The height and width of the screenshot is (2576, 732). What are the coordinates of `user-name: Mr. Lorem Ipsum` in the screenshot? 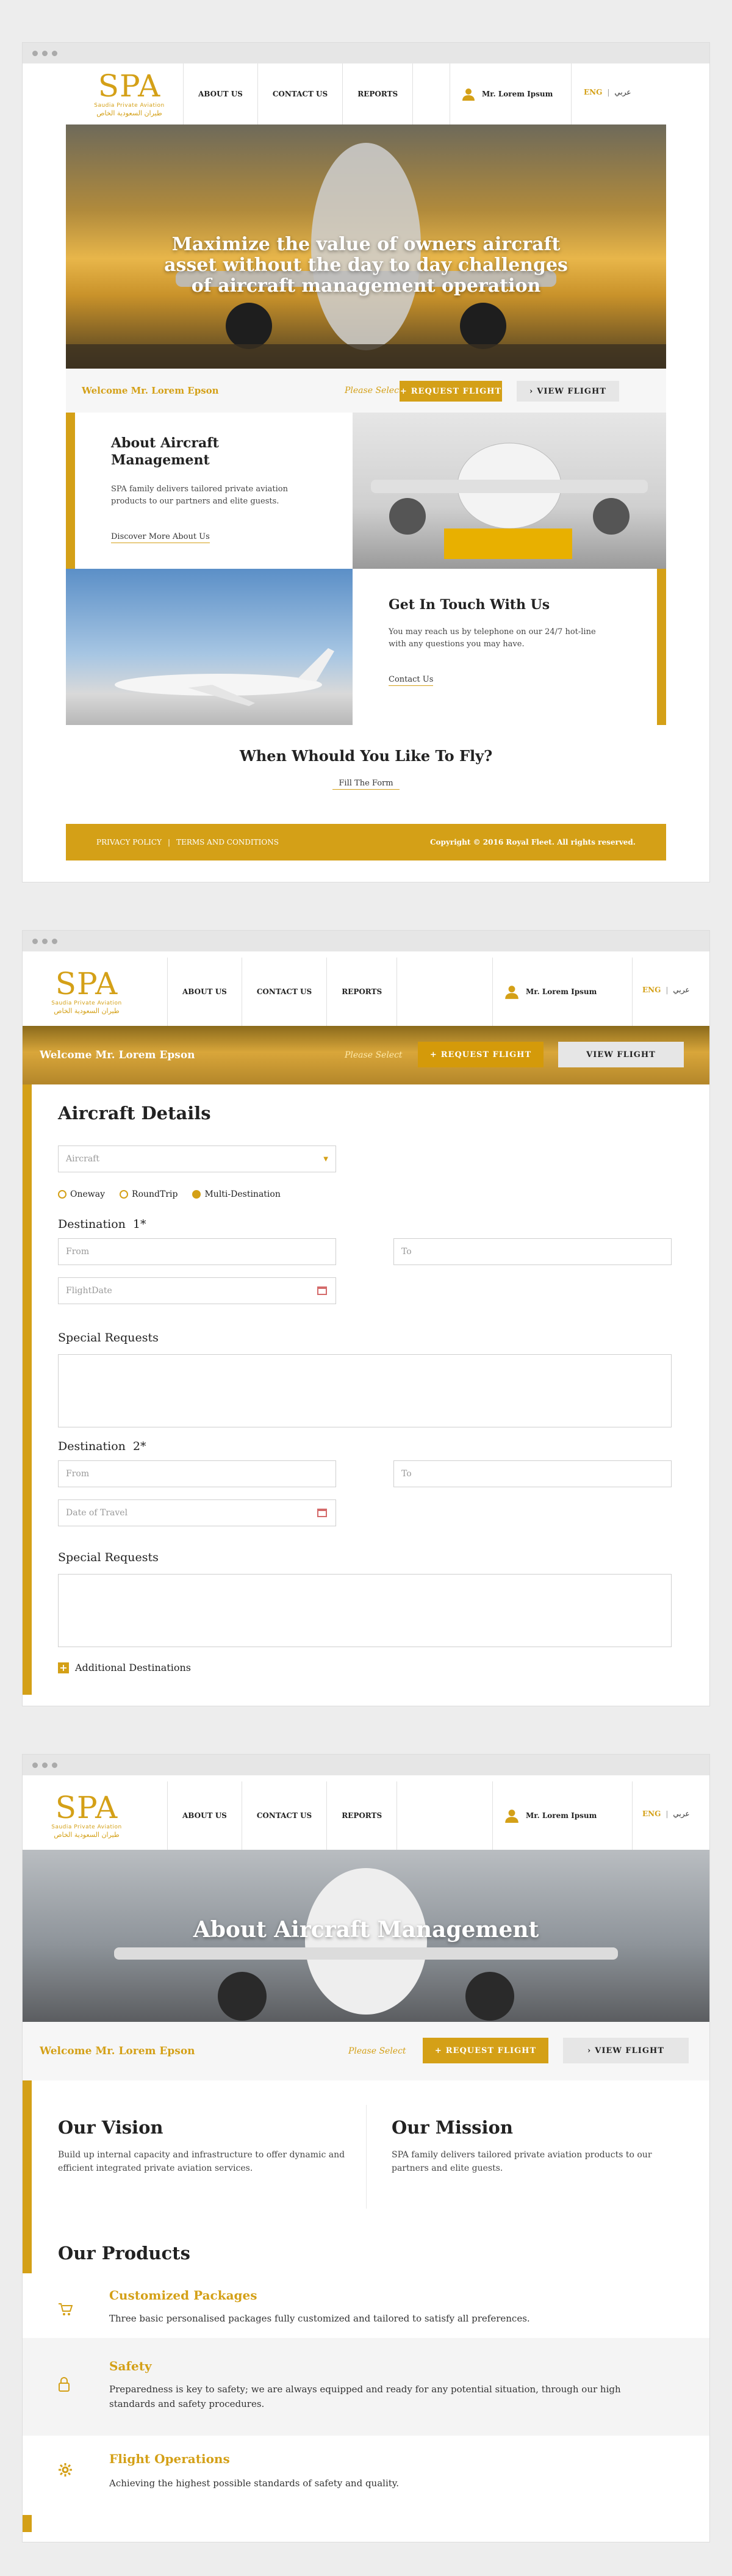 It's located at (561, 1815).